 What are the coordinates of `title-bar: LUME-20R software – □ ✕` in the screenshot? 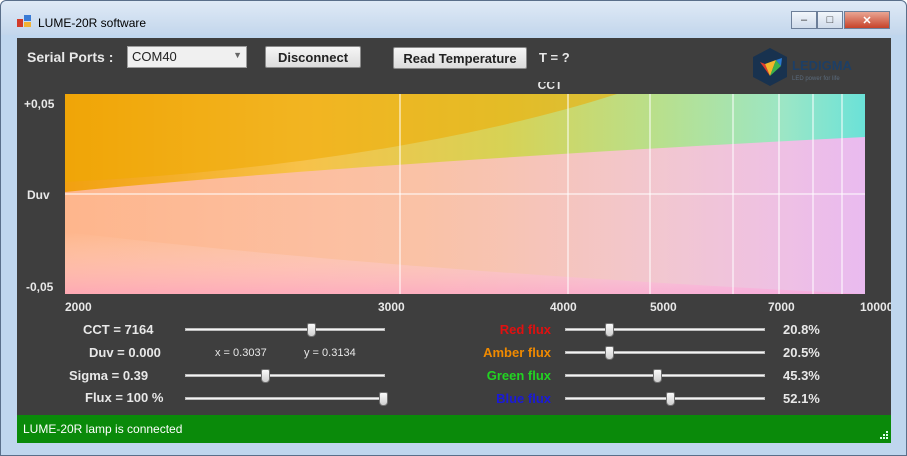 It's located at (453, 18).